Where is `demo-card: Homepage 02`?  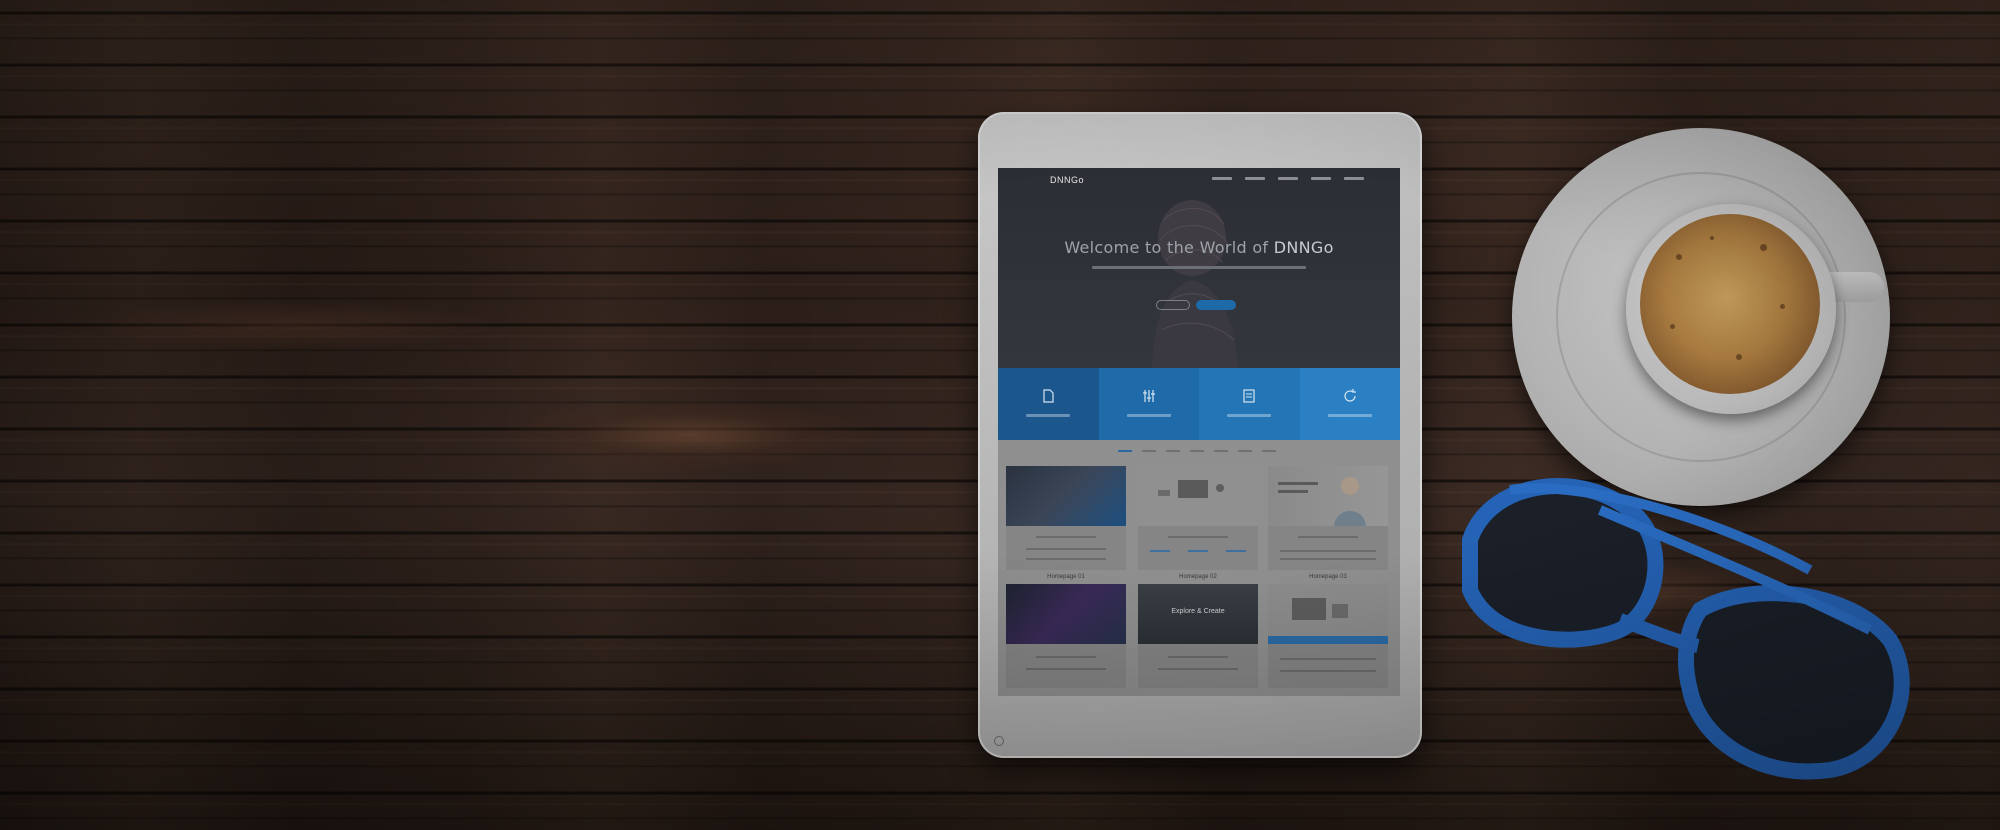
demo-card: Homepage 02 is located at coordinates (1200, 523).